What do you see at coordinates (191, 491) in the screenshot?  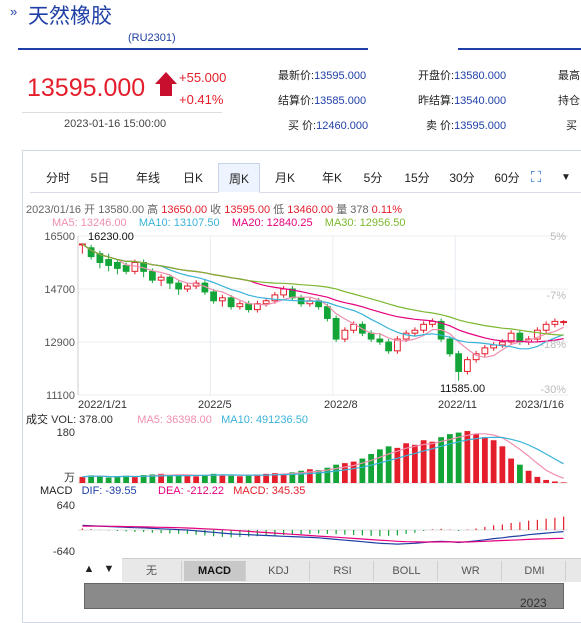 I see `macd-dea: DEA: -212.22` at bounding box center [191, 491].